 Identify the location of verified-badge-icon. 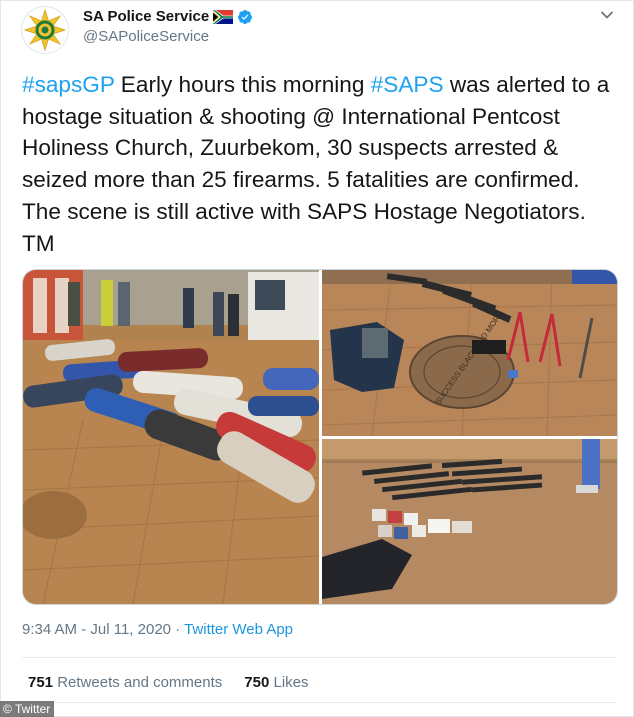
(245, 17).